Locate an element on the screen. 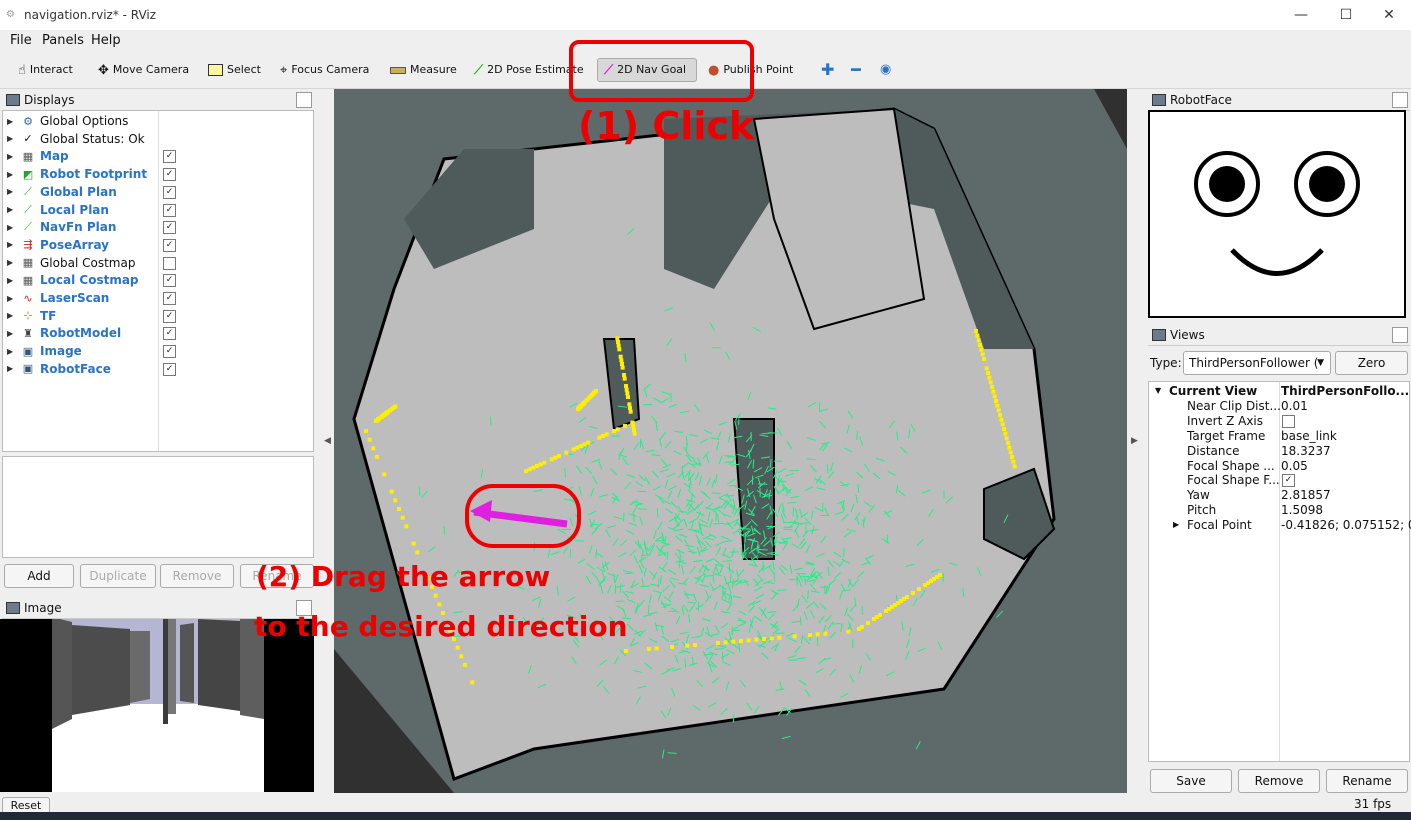  measure-label: Measure is located at coordinates (433, 69).